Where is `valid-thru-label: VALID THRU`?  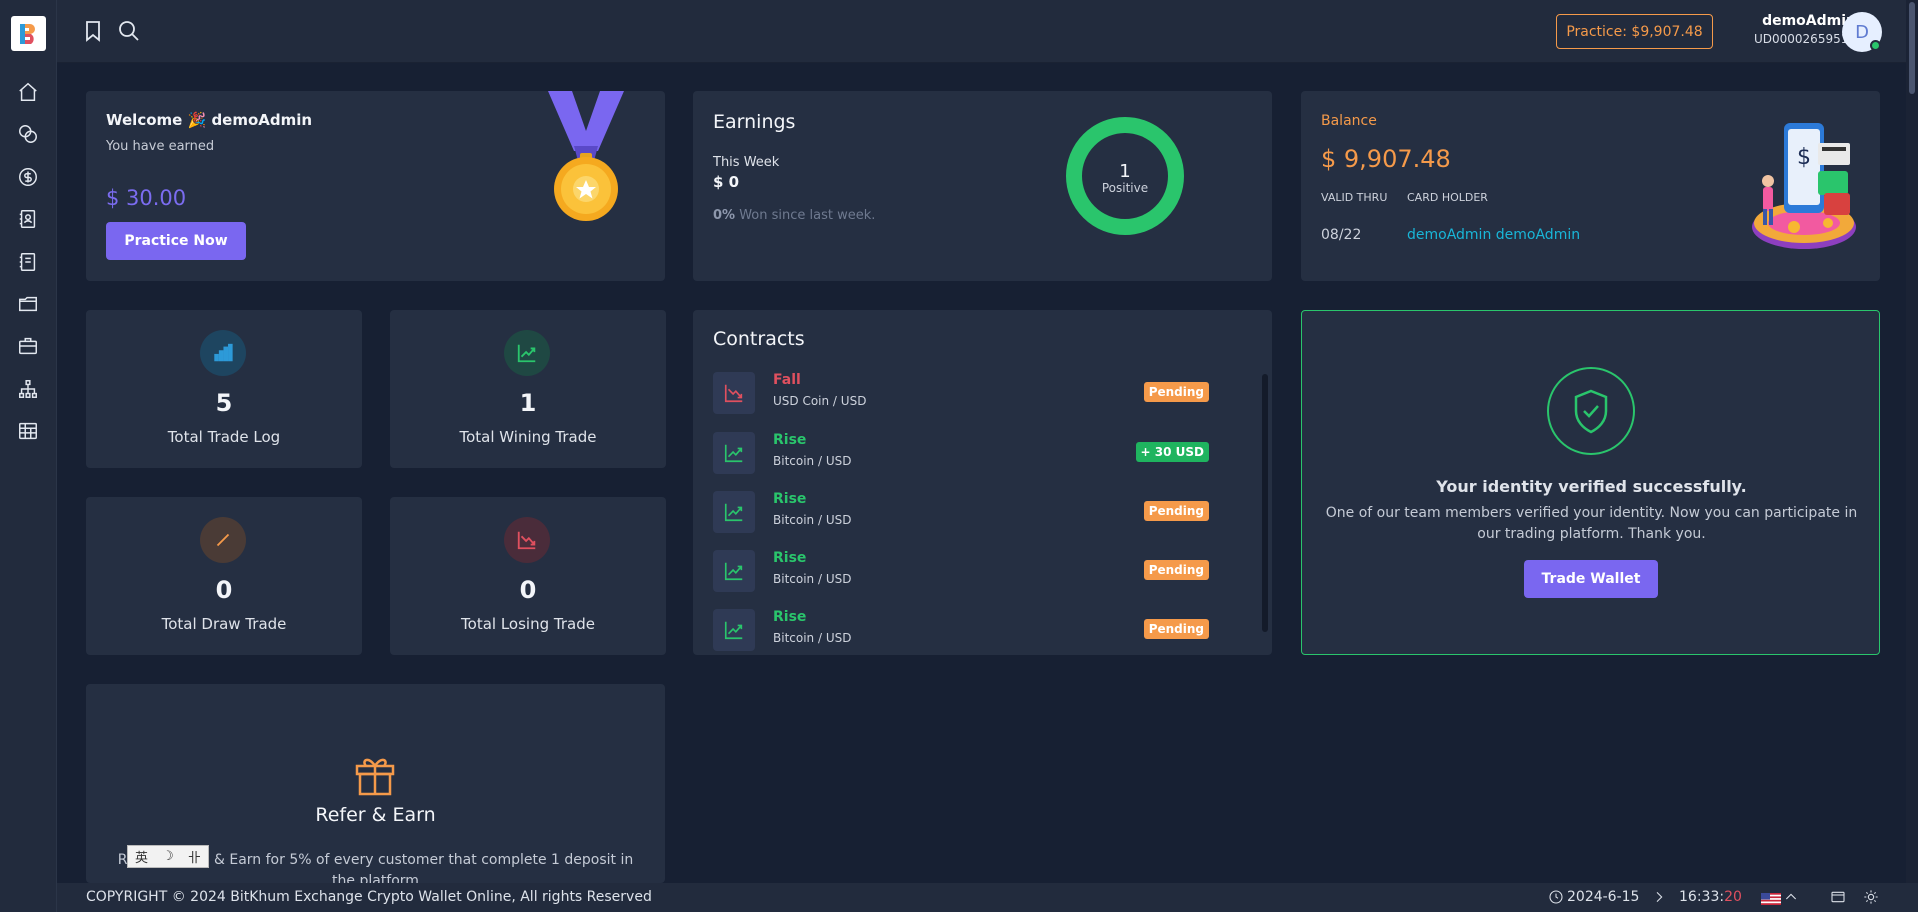 valid-thru-label: VALID THRU is located at coordinates (1354, 197).